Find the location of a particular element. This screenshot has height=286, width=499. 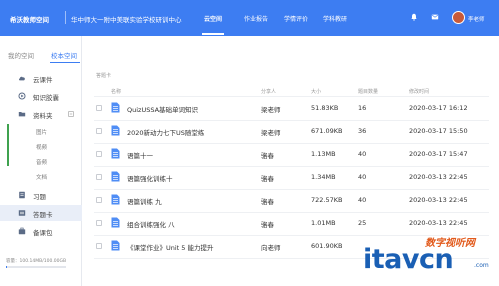

watermark-domain: .com is located at coordinates (481, 265).